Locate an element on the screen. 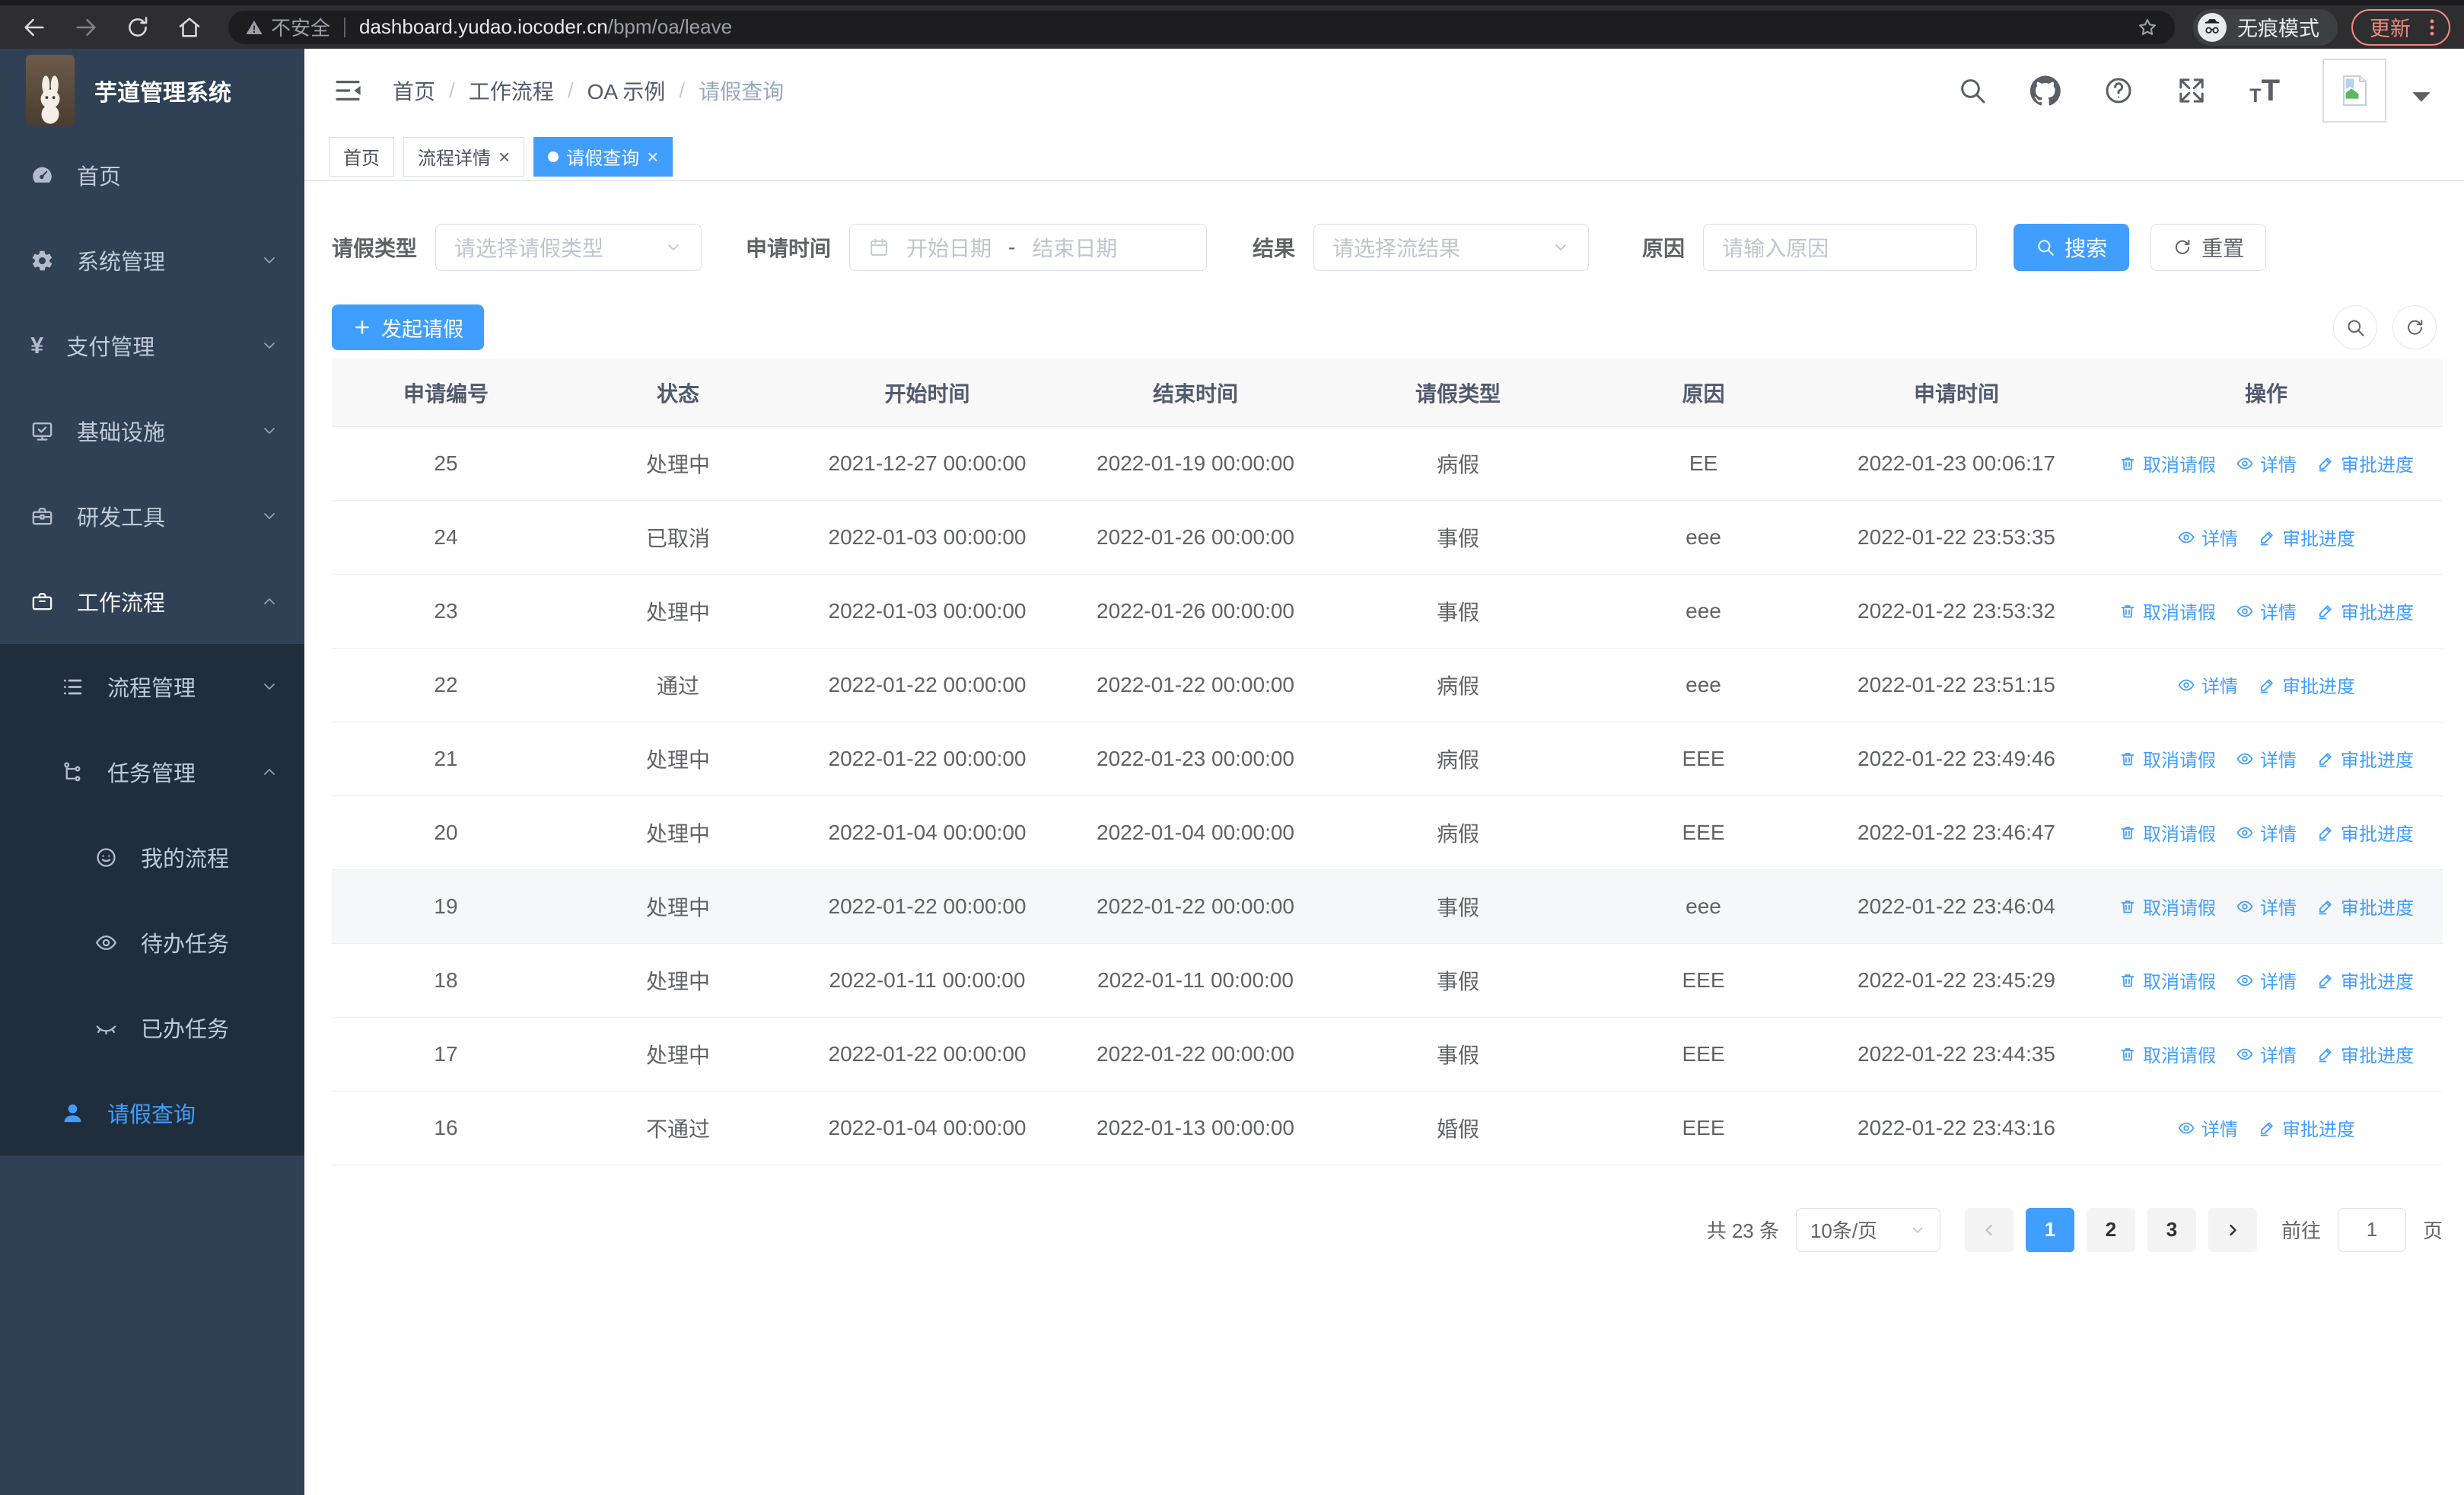 The height and width of the screenshot is (1495, 2464). angle-right-icon is located at coordinates (2233, 1230).